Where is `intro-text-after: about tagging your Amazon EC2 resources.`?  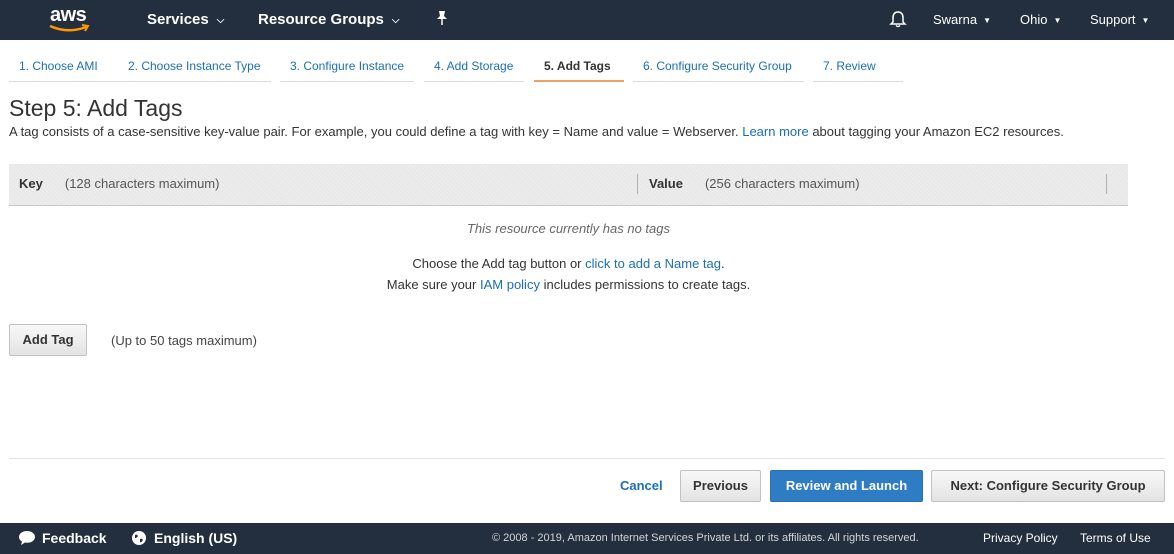 intro-text-after: about tagging your Amazon EC2 resources. is located at coordinates (938, 131).